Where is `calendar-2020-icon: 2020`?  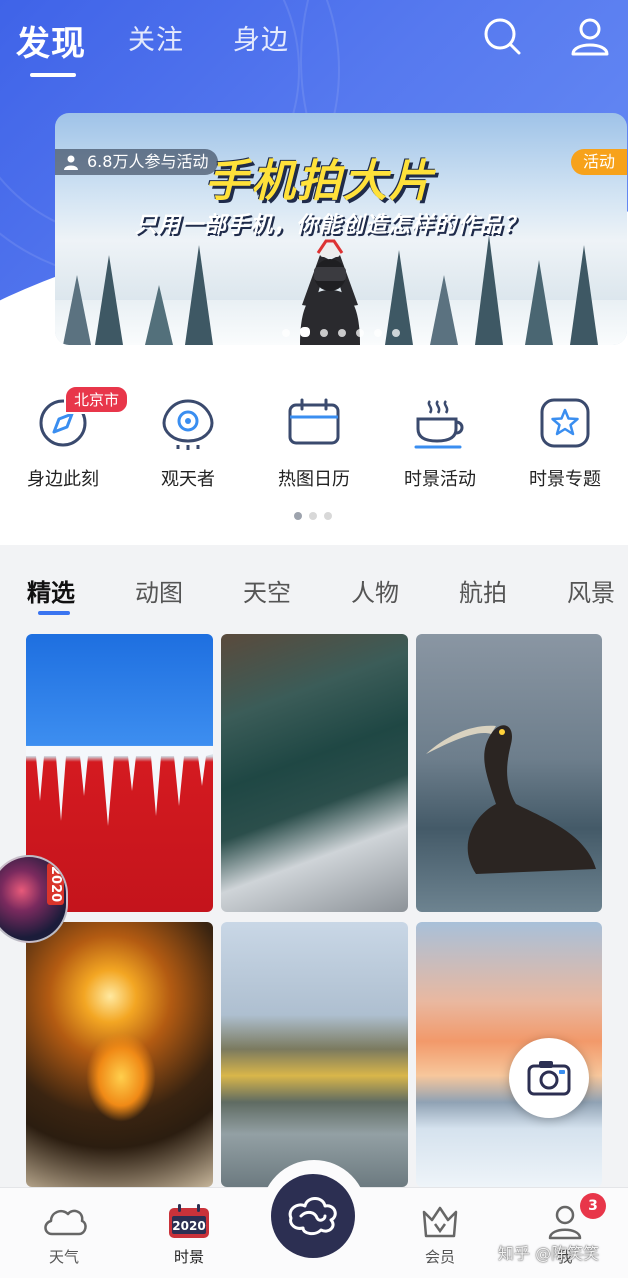 calendar-2020-icon: 2020 is located at coordinates (189, 1221).